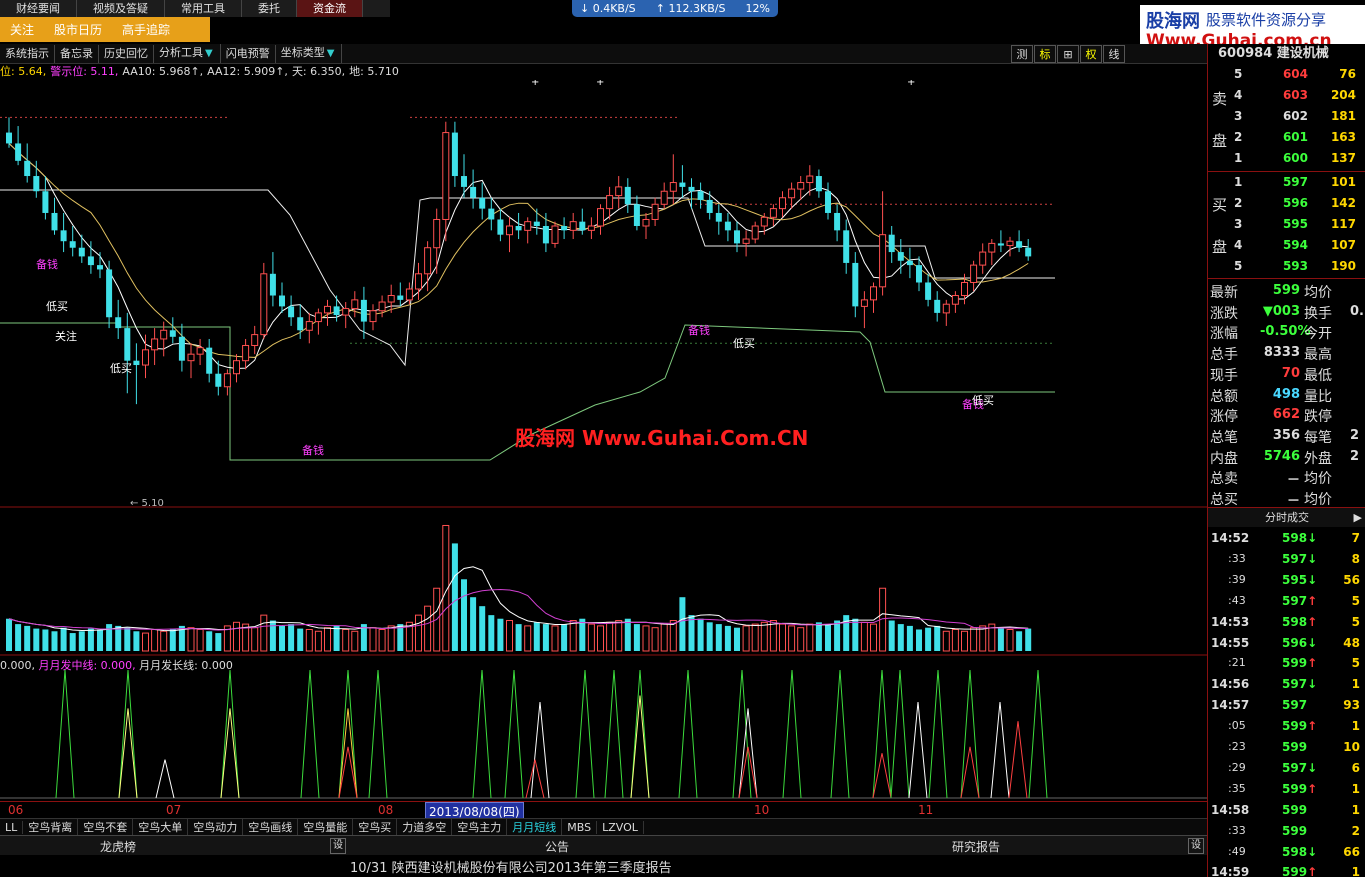 This screenshot has height=877, width=1365. I want to click on tick-time: 14:59, so click(1230, 871).